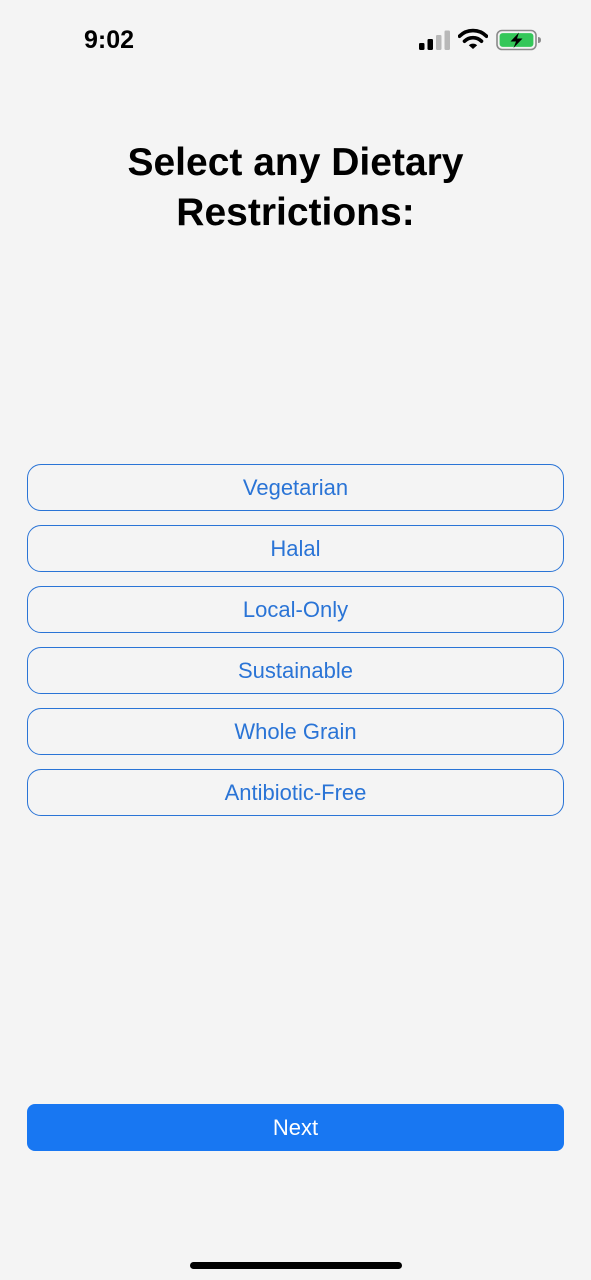 Image resolution: width=591 pixels, height=1280 pixels. What do you see at coordinates (295, 670) in the screenshot?
I see `option-sustainable-button: Sustainable` at bounding box center [295, 670].